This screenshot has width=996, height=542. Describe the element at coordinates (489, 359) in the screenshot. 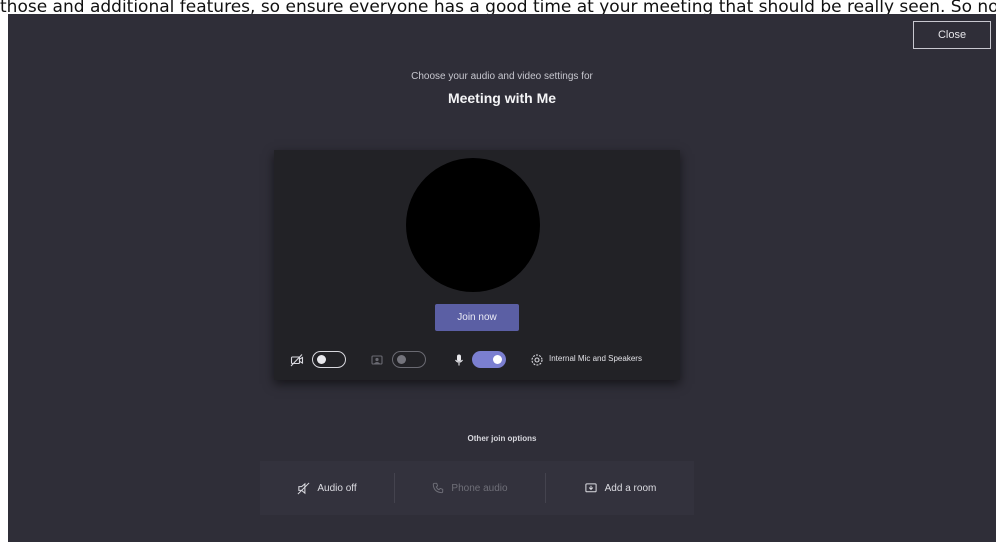

I see `microphone-toggle` at that location.